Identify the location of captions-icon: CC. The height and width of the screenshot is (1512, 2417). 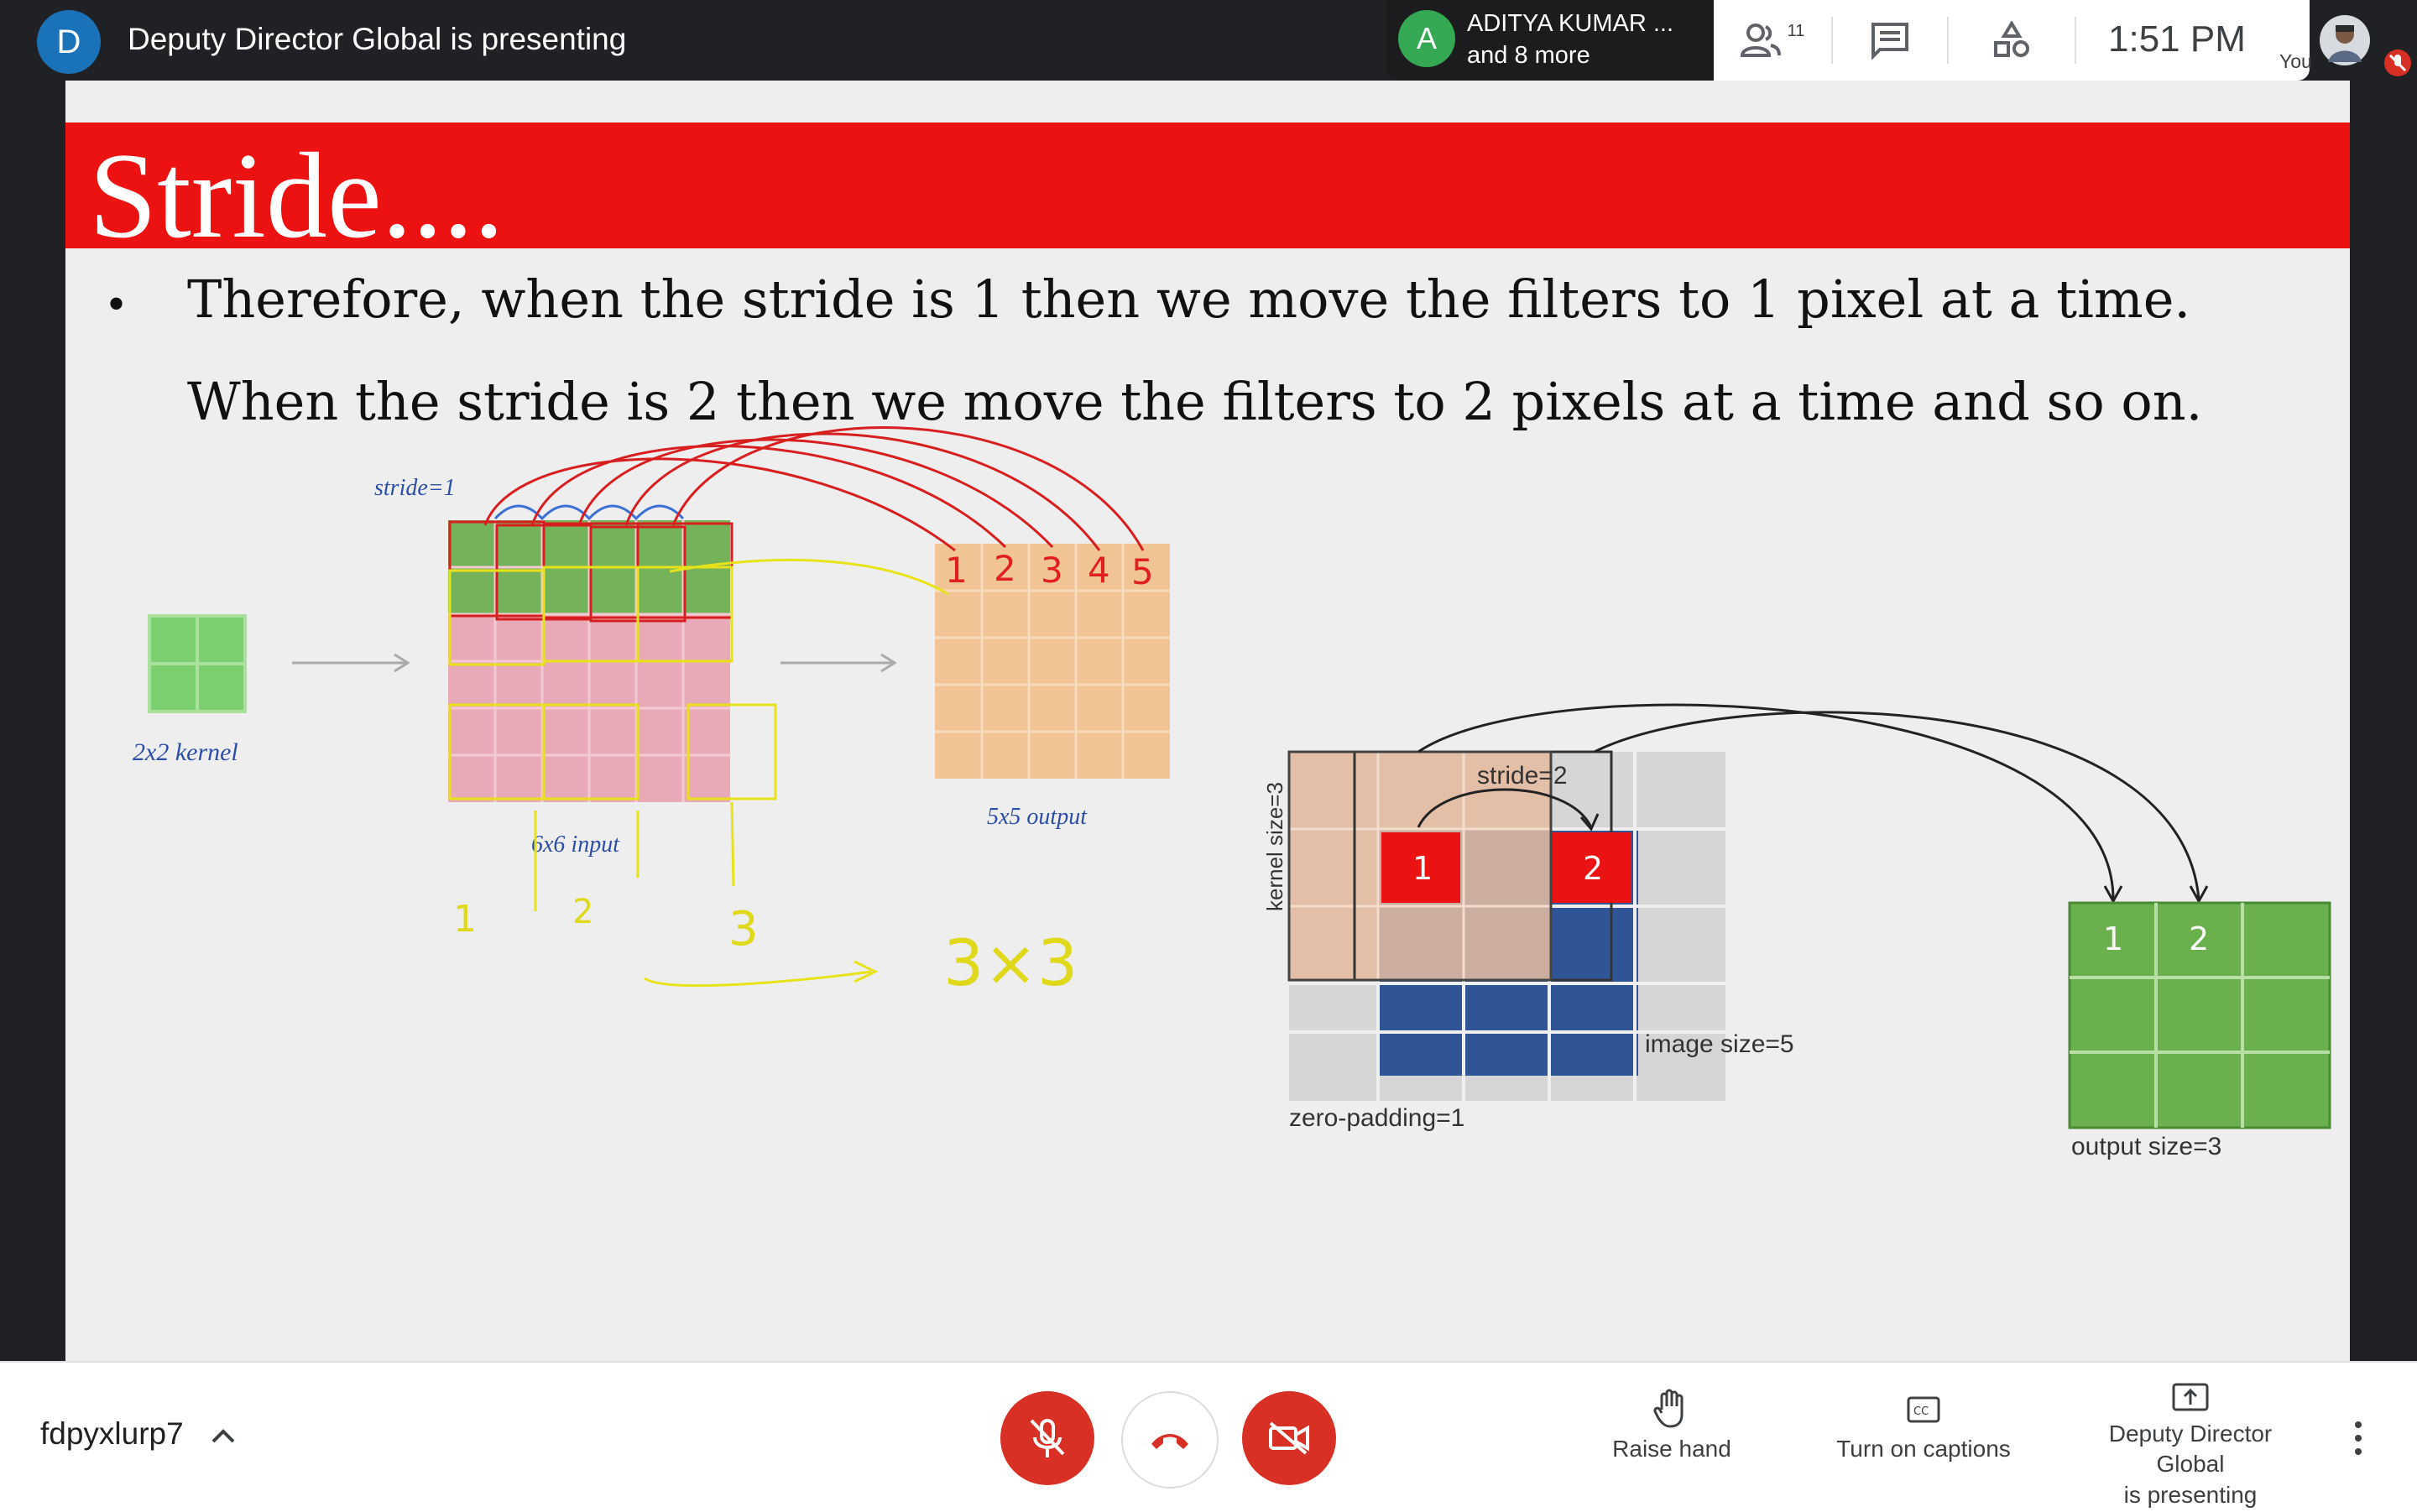
(1923, 1409).